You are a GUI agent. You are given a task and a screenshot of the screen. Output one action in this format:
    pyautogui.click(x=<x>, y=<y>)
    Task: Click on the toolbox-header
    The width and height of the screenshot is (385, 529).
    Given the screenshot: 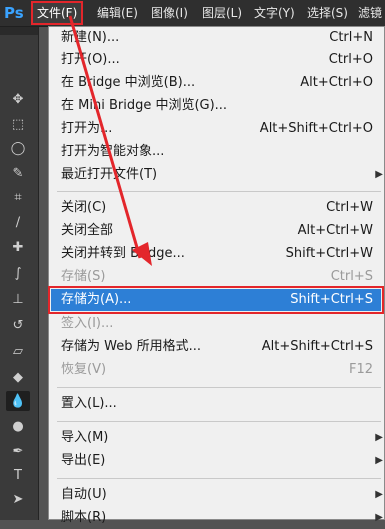 What is the action you would take?
    pyautogui.click(x=19, y=31)
    